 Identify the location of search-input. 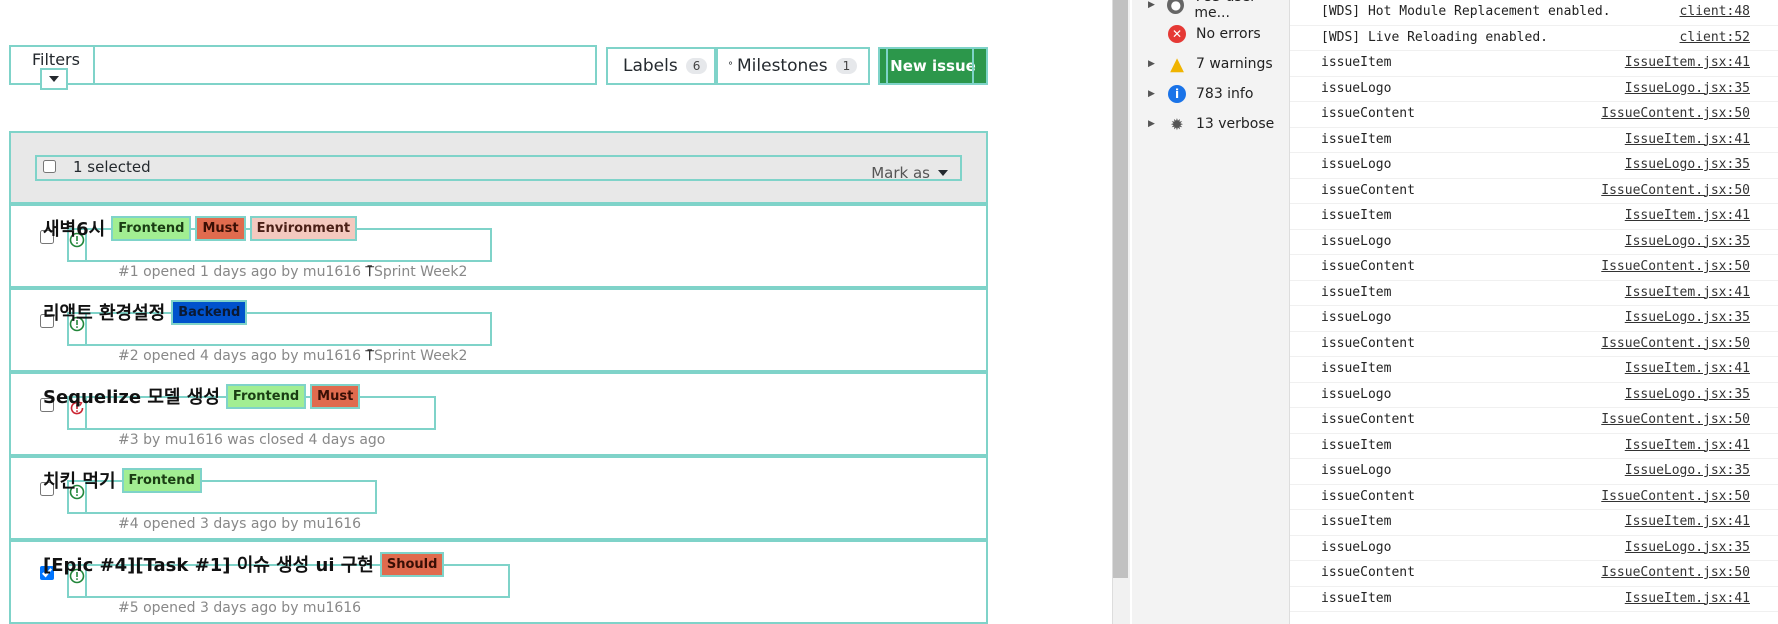
(345, 65).